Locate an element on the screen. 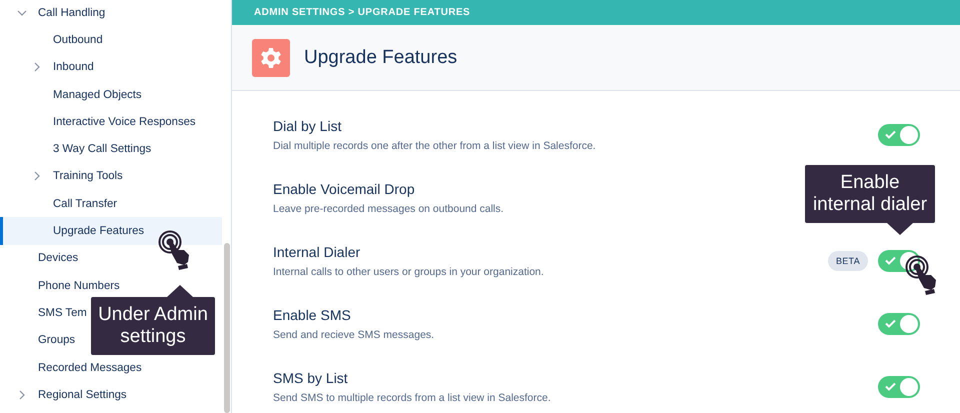  nav-item: 3 Way Call Settings is located at coordinates (111, 149).